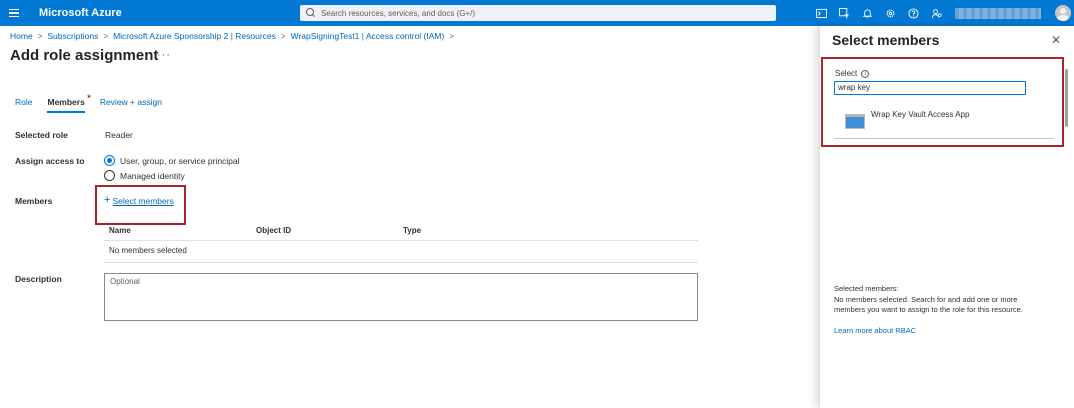 Image resolution: width=1074 pixels, height=408 pixels. What do you see at coordinates (1056, 40) in the screenshot?
I see `close-icon: ✕` at bounding box center [1056, 40].